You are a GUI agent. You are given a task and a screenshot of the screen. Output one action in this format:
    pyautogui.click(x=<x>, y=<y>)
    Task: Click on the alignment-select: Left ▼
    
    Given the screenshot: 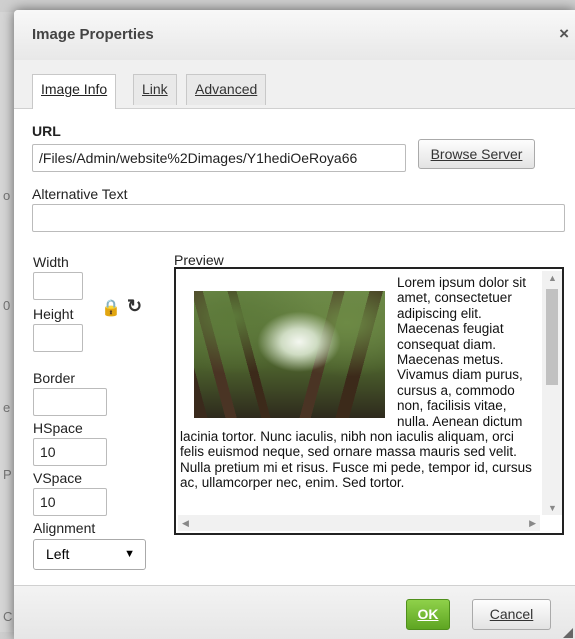 What is the action you would take?
    pyautogui.click(x=89, y=554)
    